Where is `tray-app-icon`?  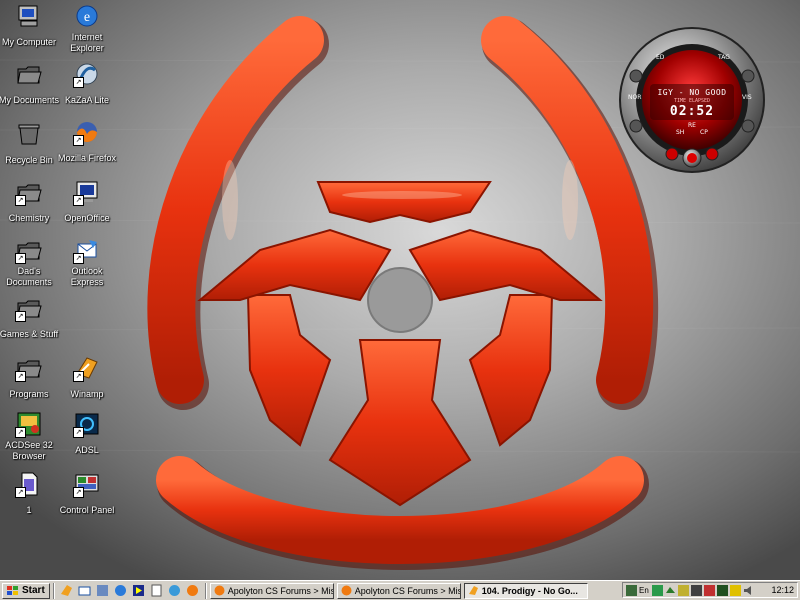 tray-app-icon is located at coordinates (631, 590).